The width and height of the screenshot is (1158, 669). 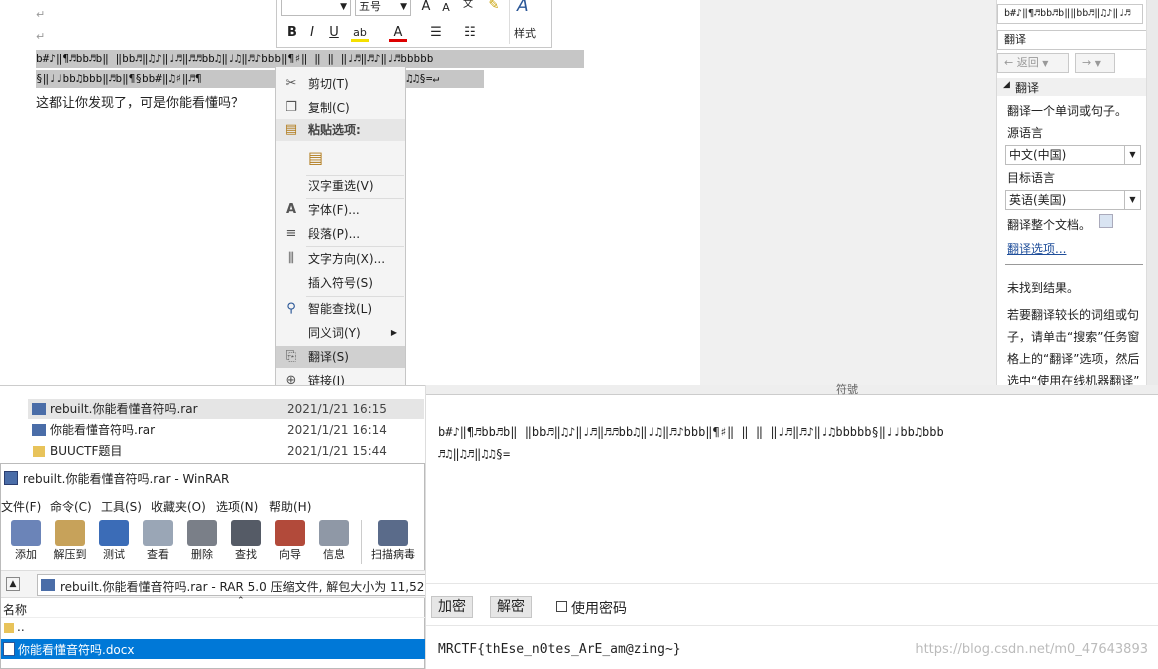 What do you see at coordinates (334, 33) in the screenshot?
I see `underline-button: U` at bounding box center [334, 33].